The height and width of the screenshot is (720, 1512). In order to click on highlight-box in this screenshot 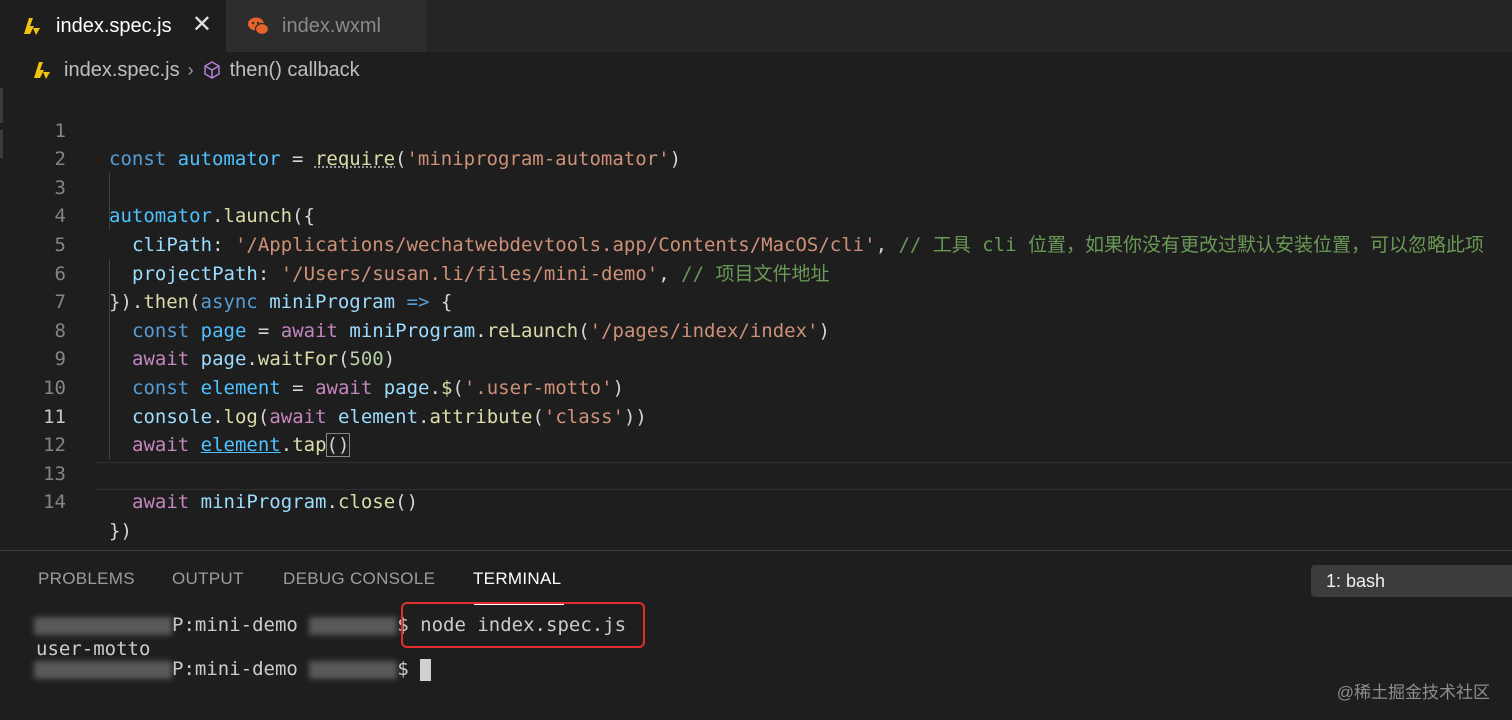, I will do `click(523, 625)`.